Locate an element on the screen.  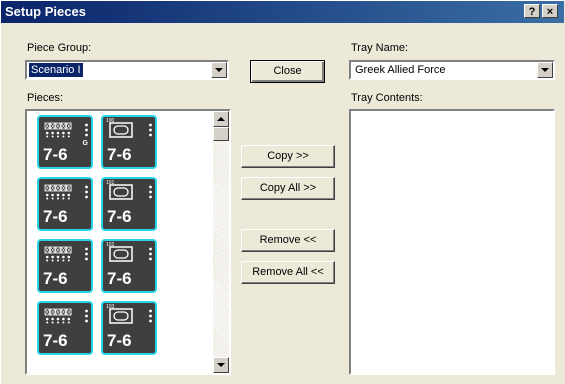
tray-name-label: Tray Name: is located at coordinates (380, 48).